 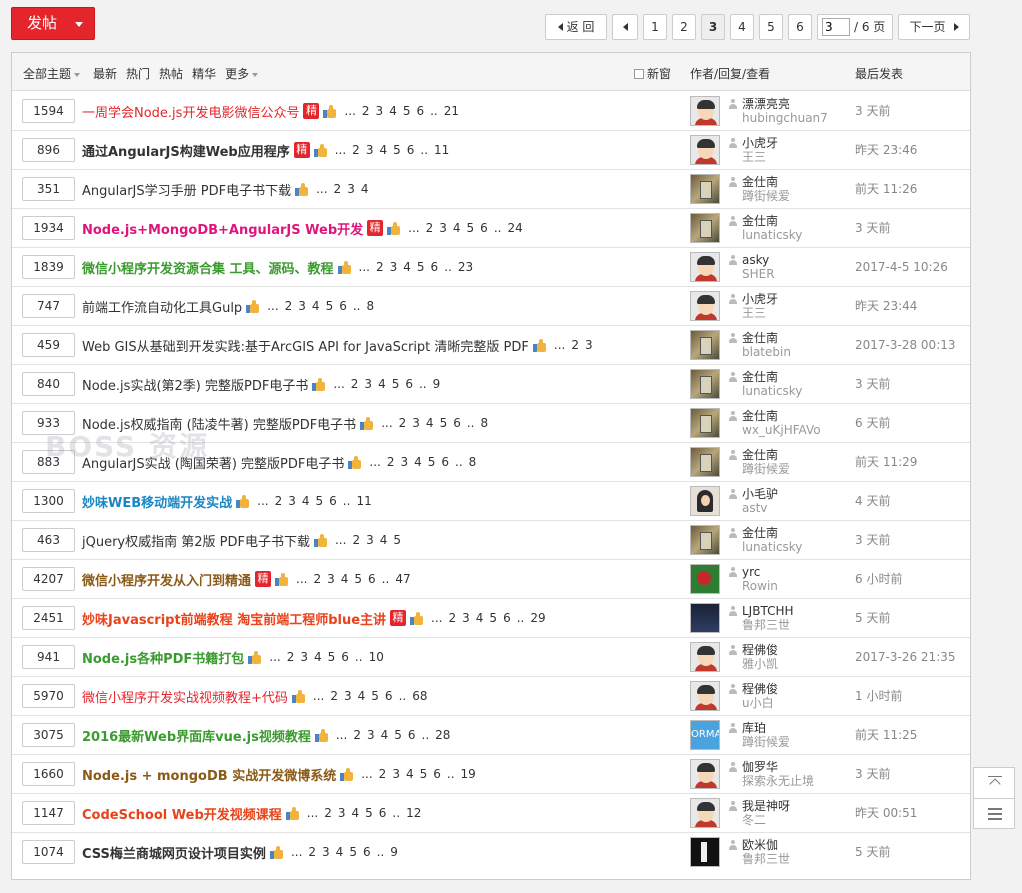 I want to click on thread-title: 通过AngularJS构建Web应用程序, so click(x=186, y=150).